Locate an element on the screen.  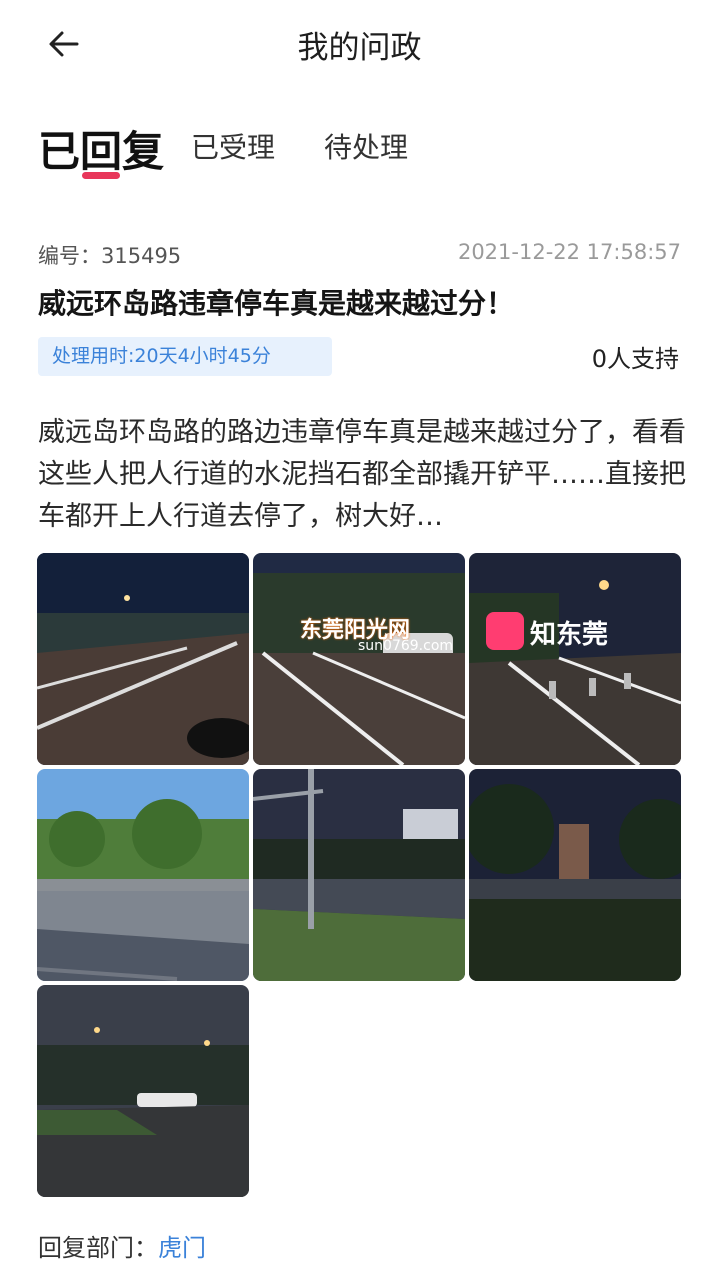
post-meta: 编号：315495 2021-12-22 17:58:57 is located at coordinates (359, 255).